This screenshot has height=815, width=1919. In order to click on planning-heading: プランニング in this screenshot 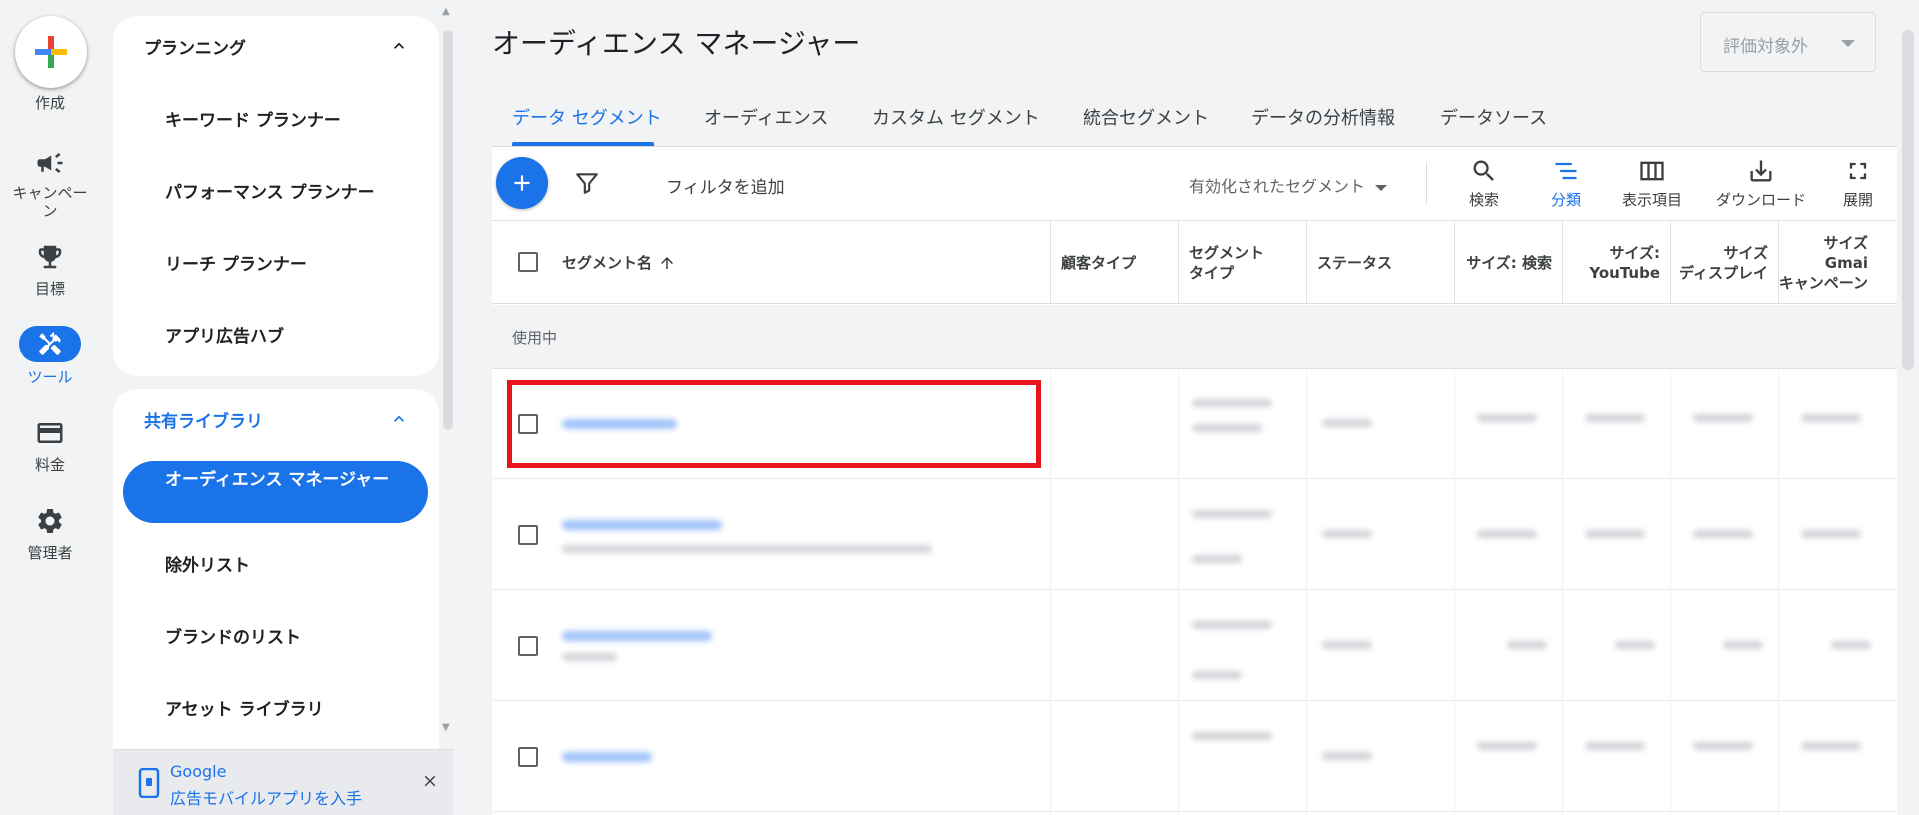, I will do `click(195, 46)`.